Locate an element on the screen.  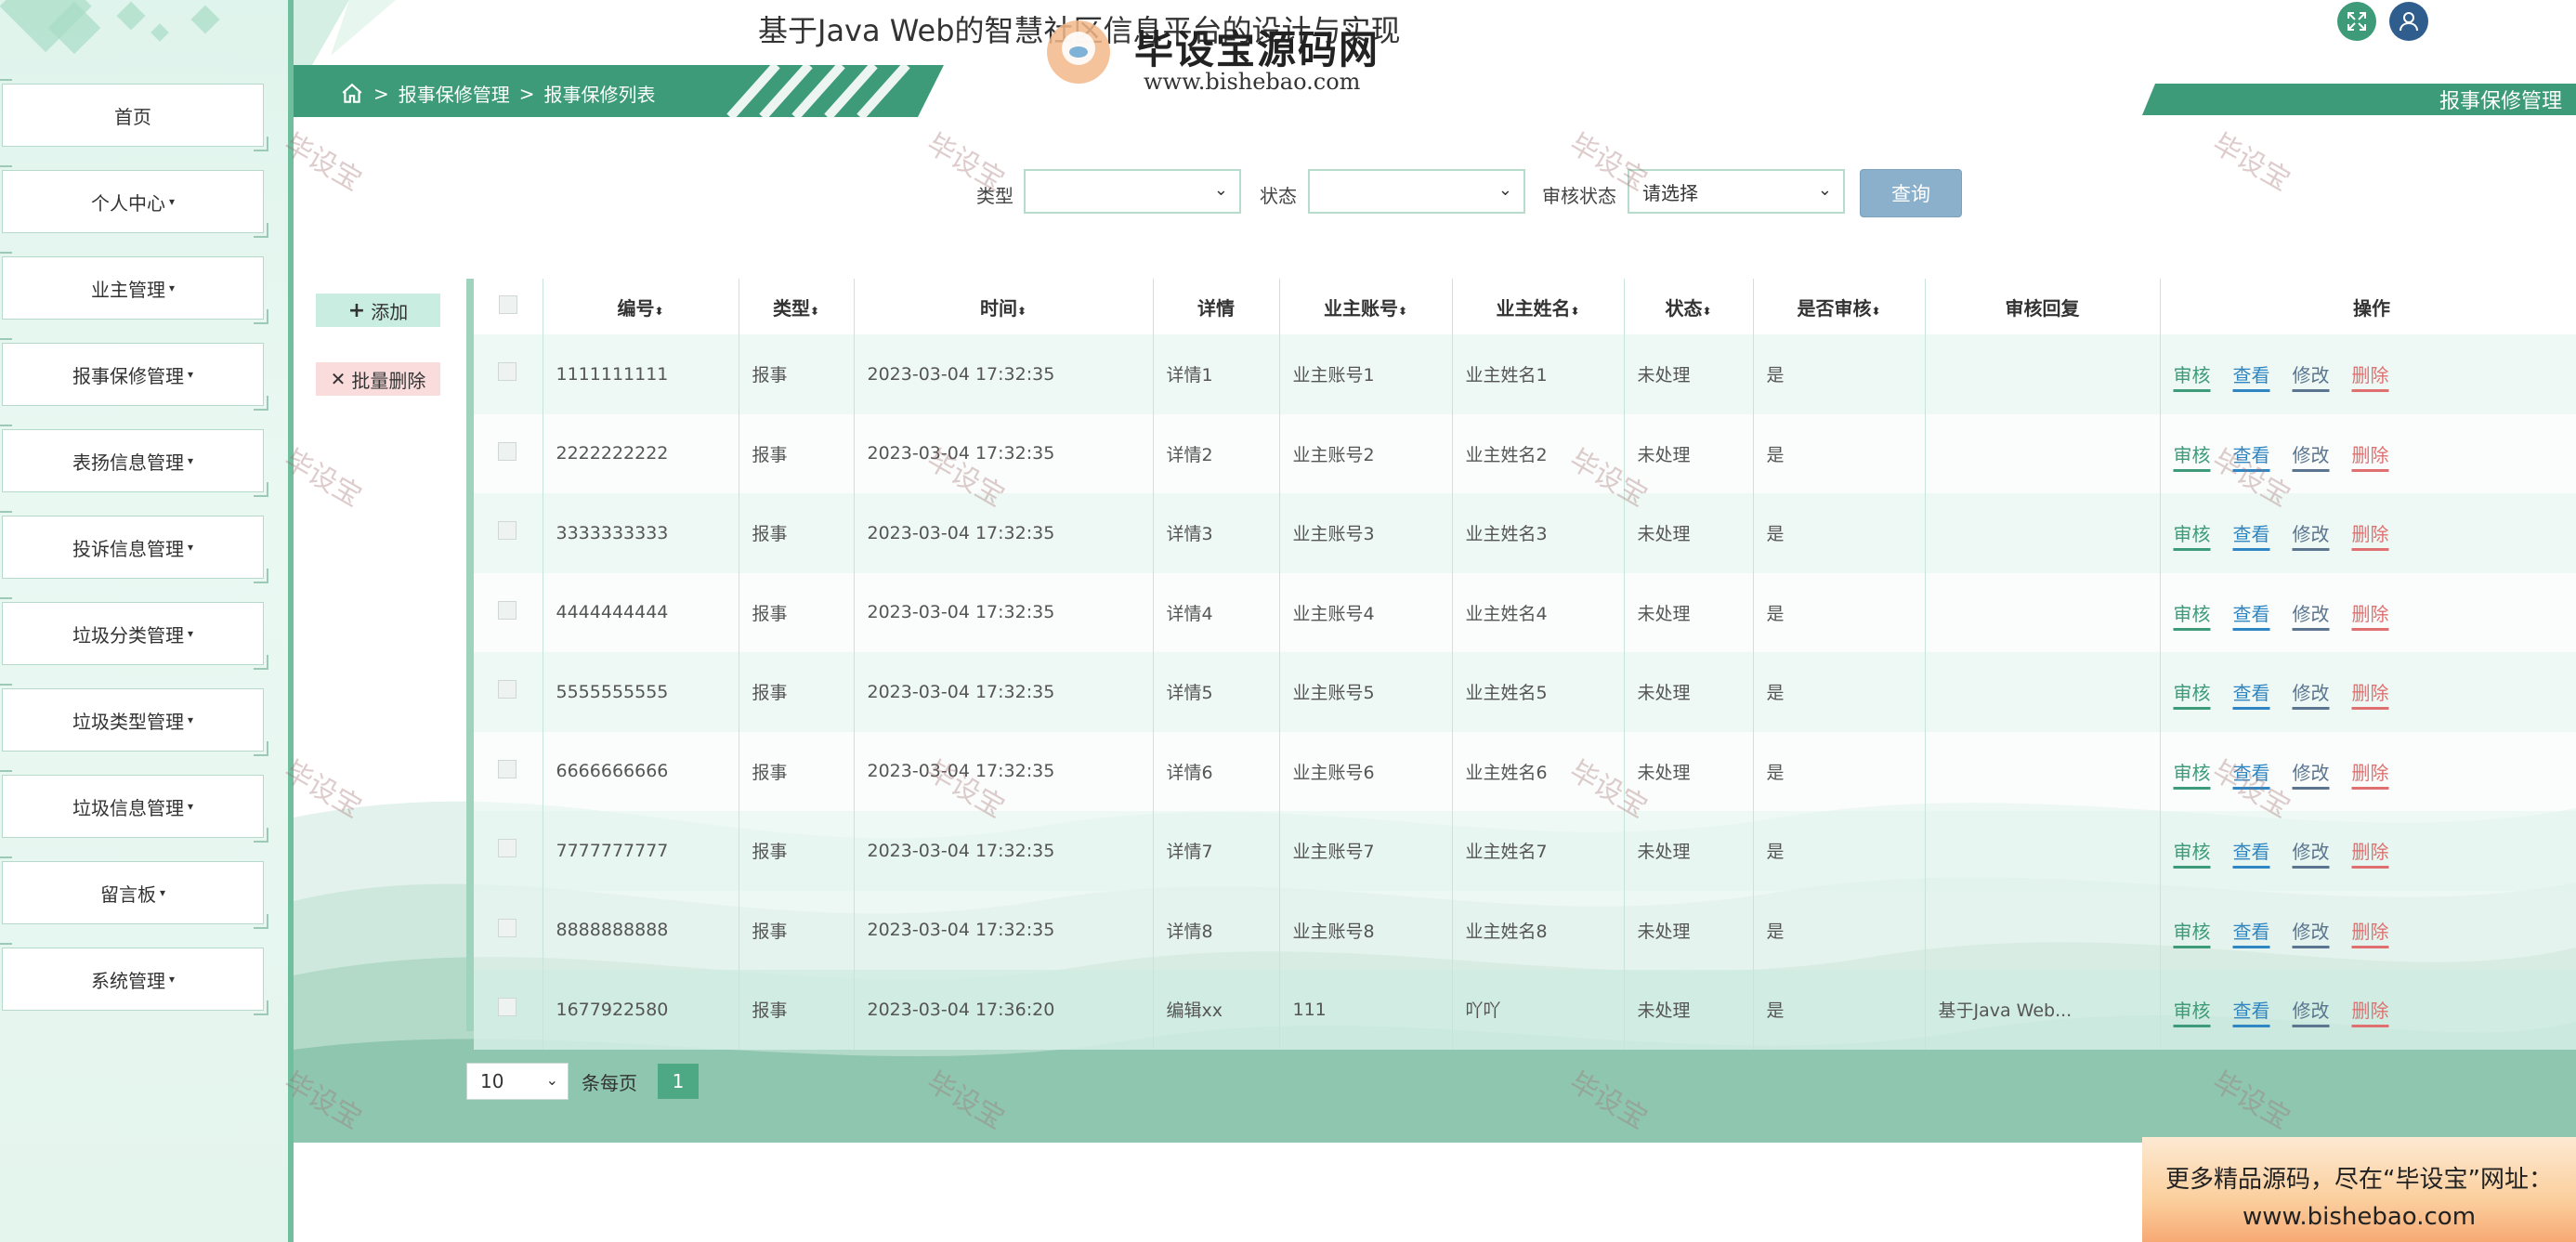
type-select: ⌄ is located at coordinates (1132, 191).